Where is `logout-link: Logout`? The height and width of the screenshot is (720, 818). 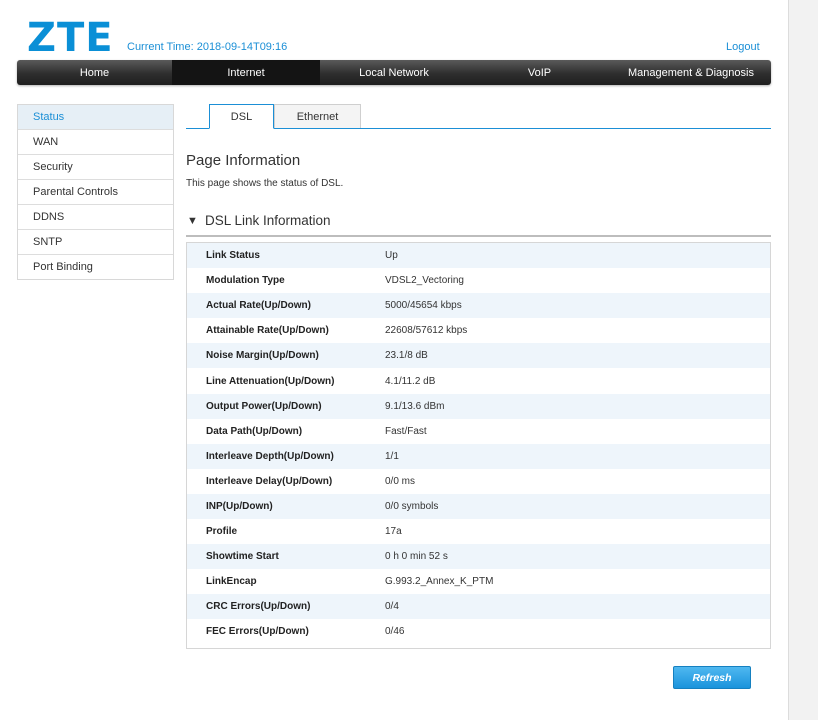
logout-link: Logout is located at coordinates (743, 47).